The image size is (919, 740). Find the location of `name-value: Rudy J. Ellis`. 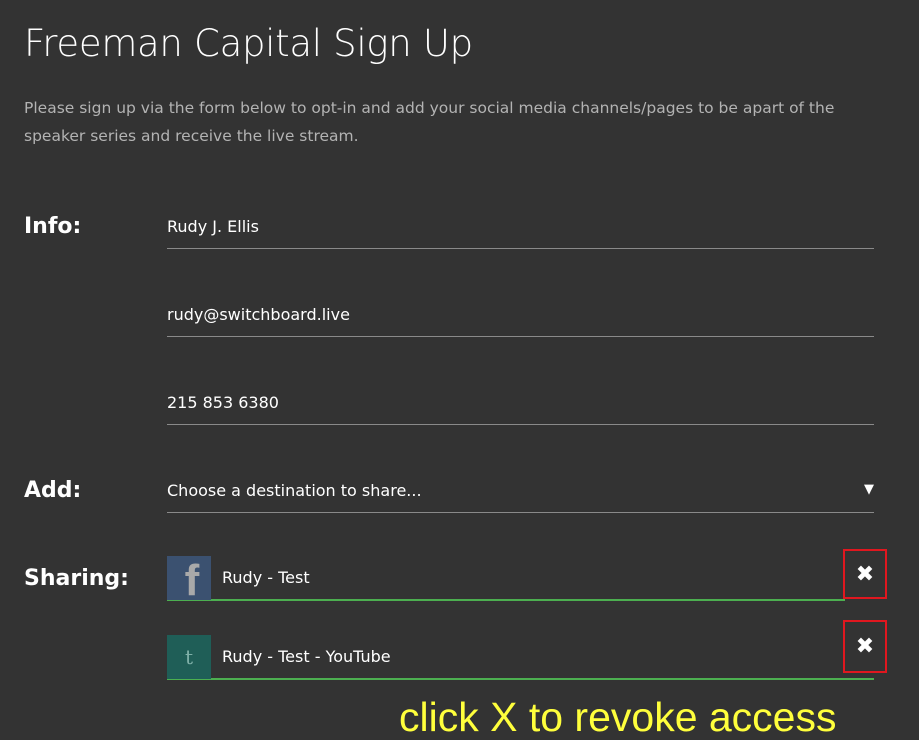

name-value: Rudy J. Ellis is located at coordinates (213, 226).